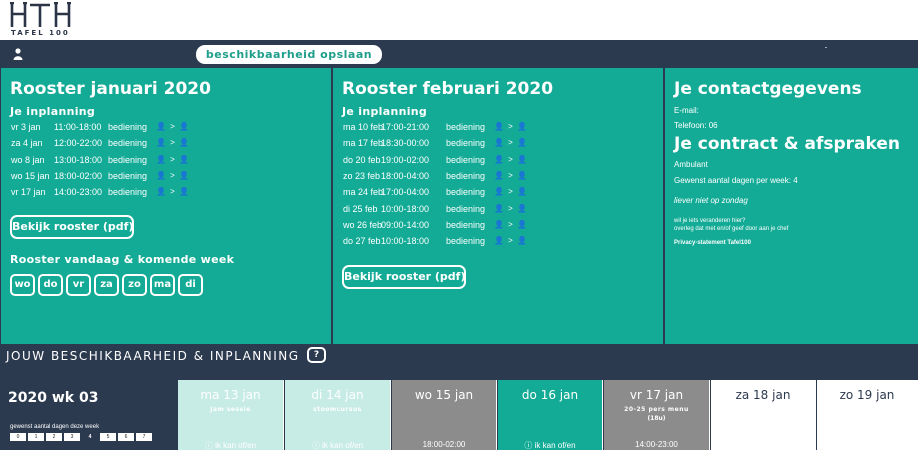 The height and width of the screenshot is (451, 918). I want to click on day-count-option: 1, so click(36, 437).